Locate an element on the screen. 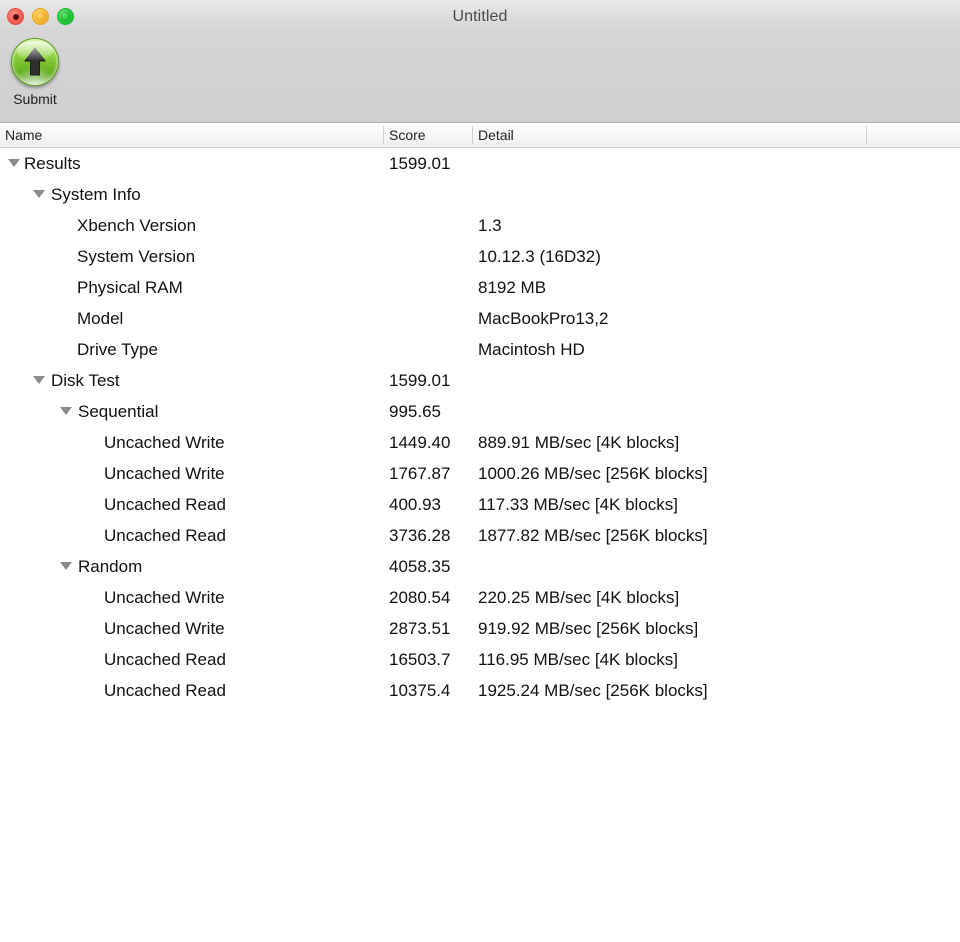  column-header-score: Score is located at coordinates (428, 135).